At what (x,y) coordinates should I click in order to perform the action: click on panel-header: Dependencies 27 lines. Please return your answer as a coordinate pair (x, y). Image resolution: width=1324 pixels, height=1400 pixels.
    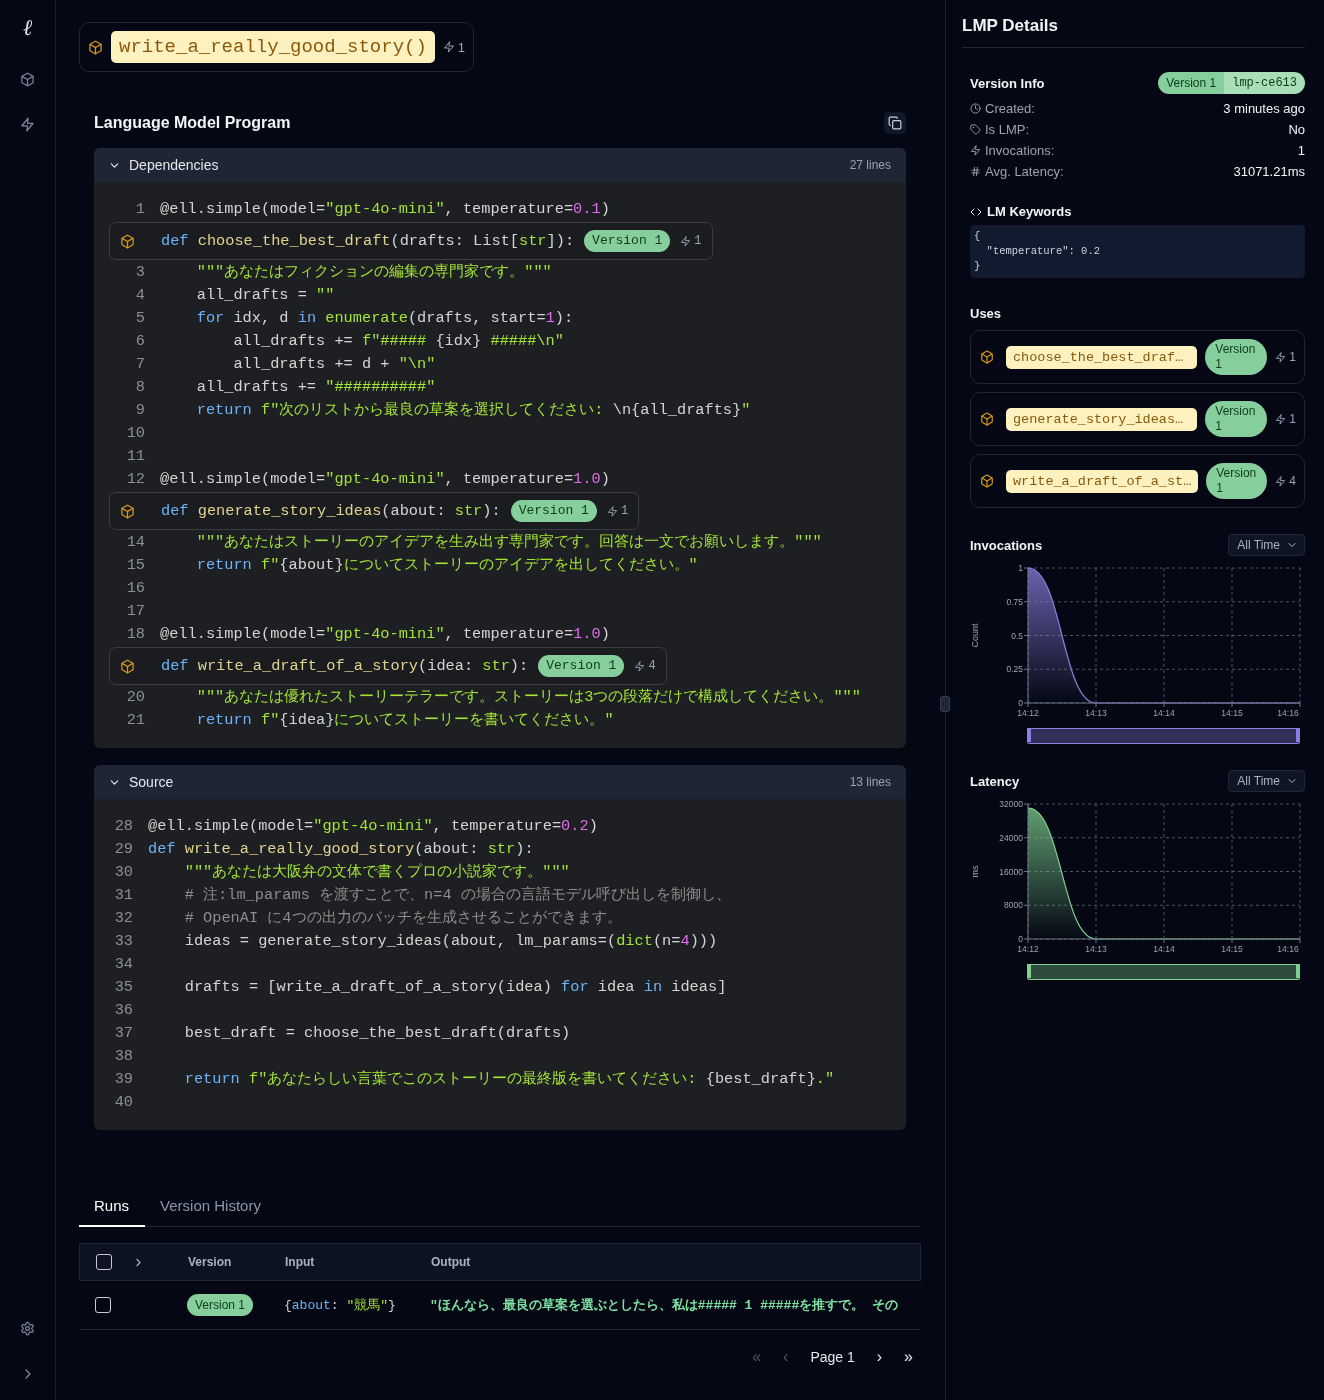
    Looking at the image, I should click on (500, 165).